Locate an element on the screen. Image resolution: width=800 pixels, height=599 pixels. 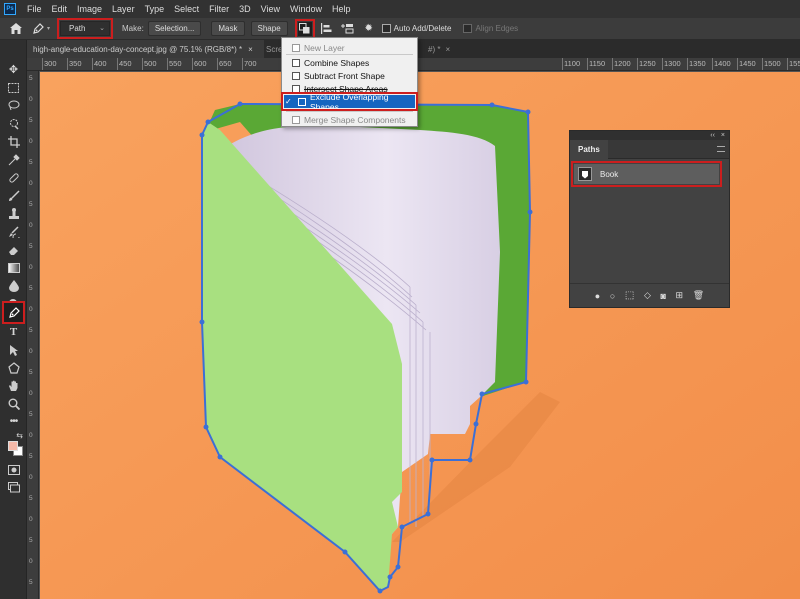
align-edges-checkbox is located at coordinates (468, 28).